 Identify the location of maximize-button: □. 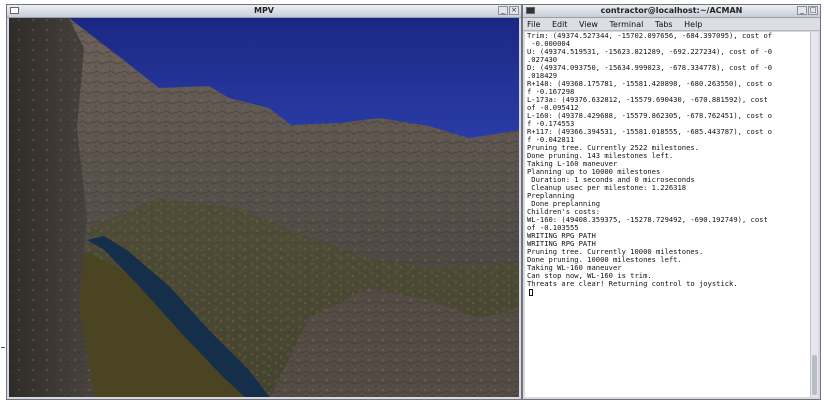
(813, 10).